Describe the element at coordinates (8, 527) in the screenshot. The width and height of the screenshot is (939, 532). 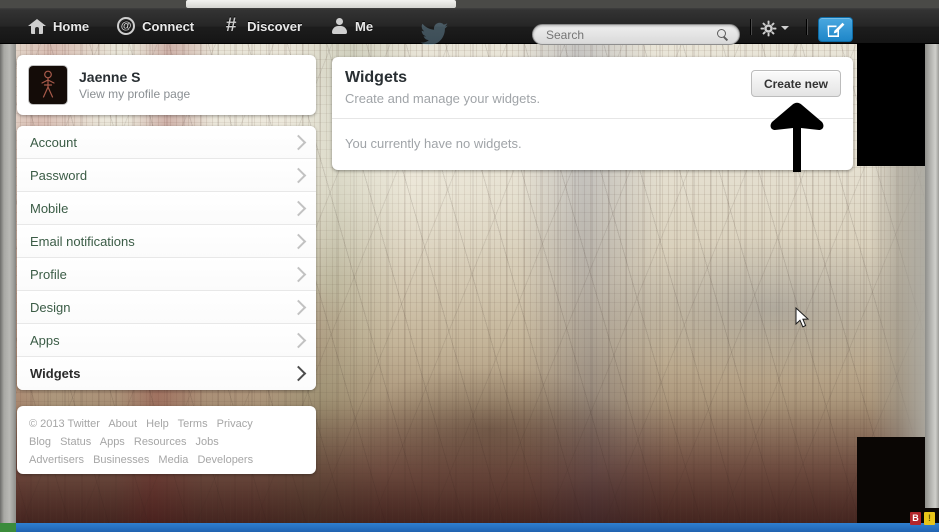
I see `start-button` at that location.